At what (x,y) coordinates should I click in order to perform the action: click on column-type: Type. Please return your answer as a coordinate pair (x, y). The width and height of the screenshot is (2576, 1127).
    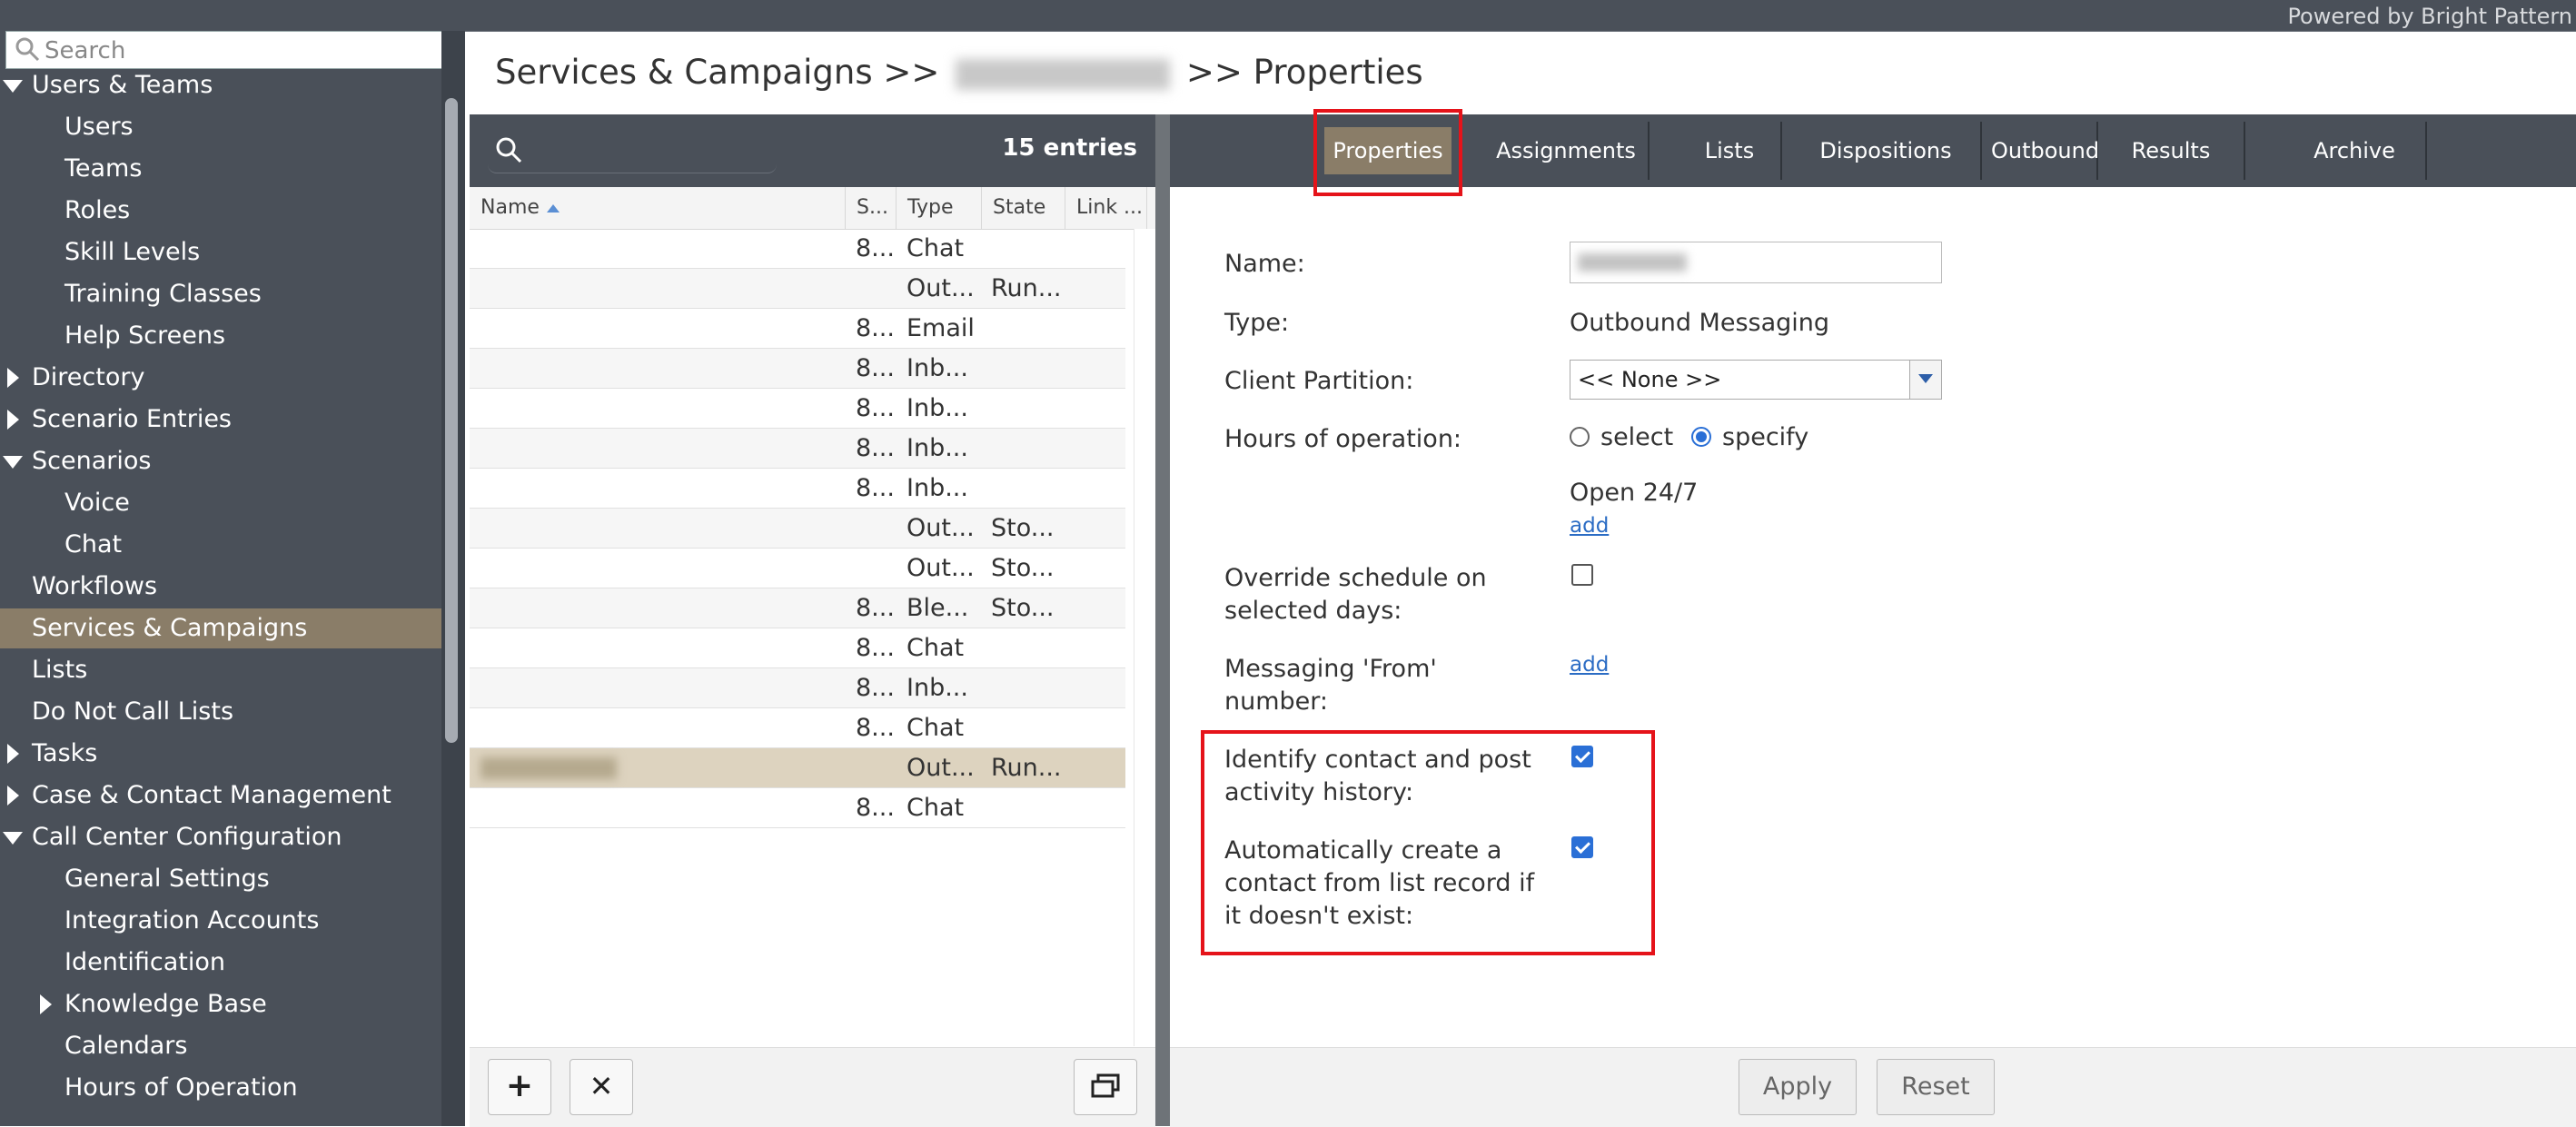
    Looking at the image, I should click on (939, 208).